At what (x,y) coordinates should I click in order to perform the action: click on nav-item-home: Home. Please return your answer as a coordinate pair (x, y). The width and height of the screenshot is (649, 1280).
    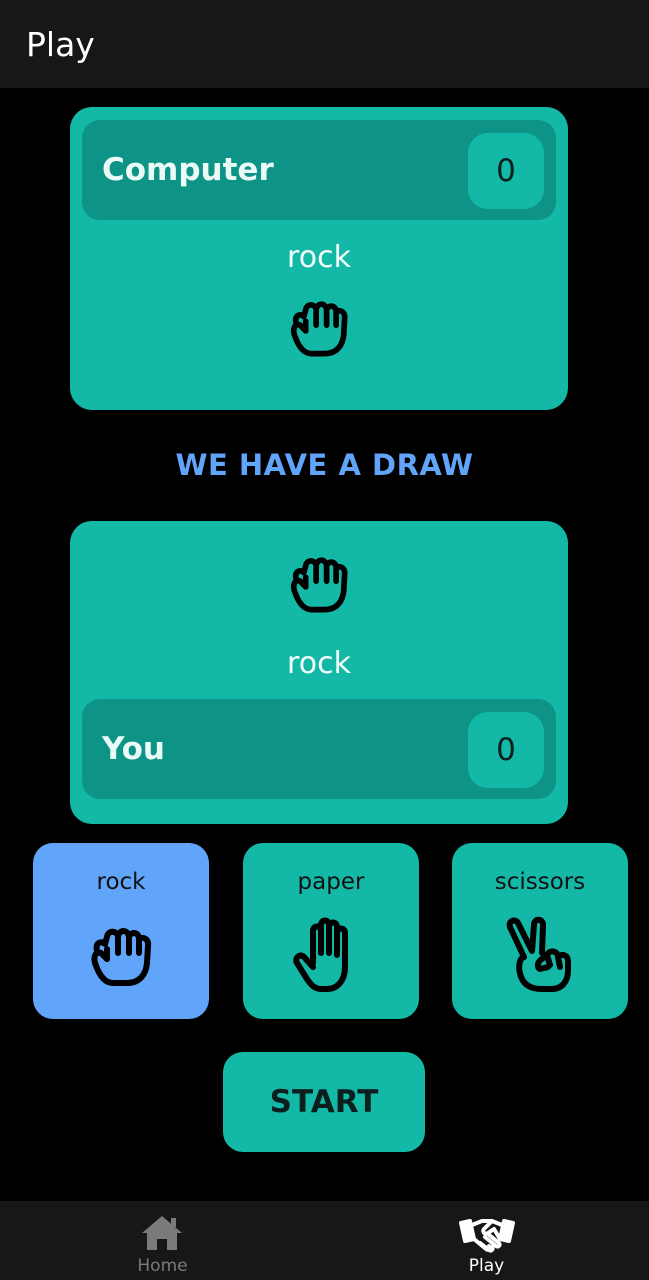
    Looking at the image, I should click on (162, 1240).